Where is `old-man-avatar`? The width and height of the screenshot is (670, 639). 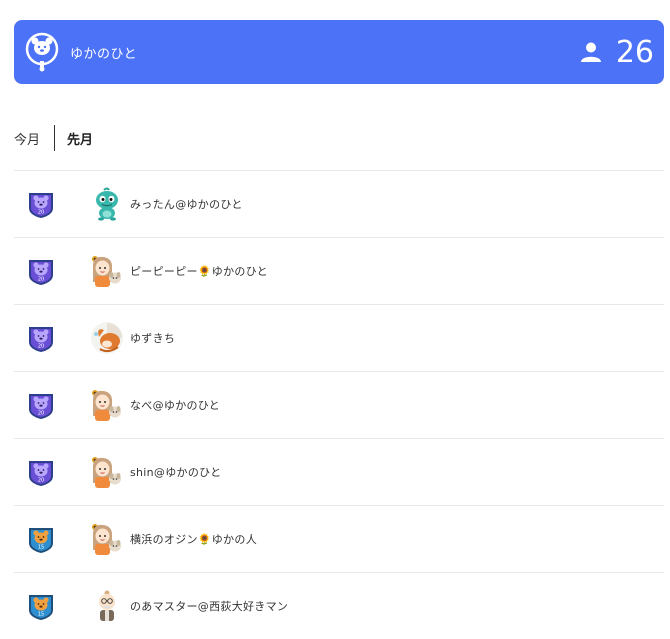
old-man-avatar is located at coordinates (107, 605).